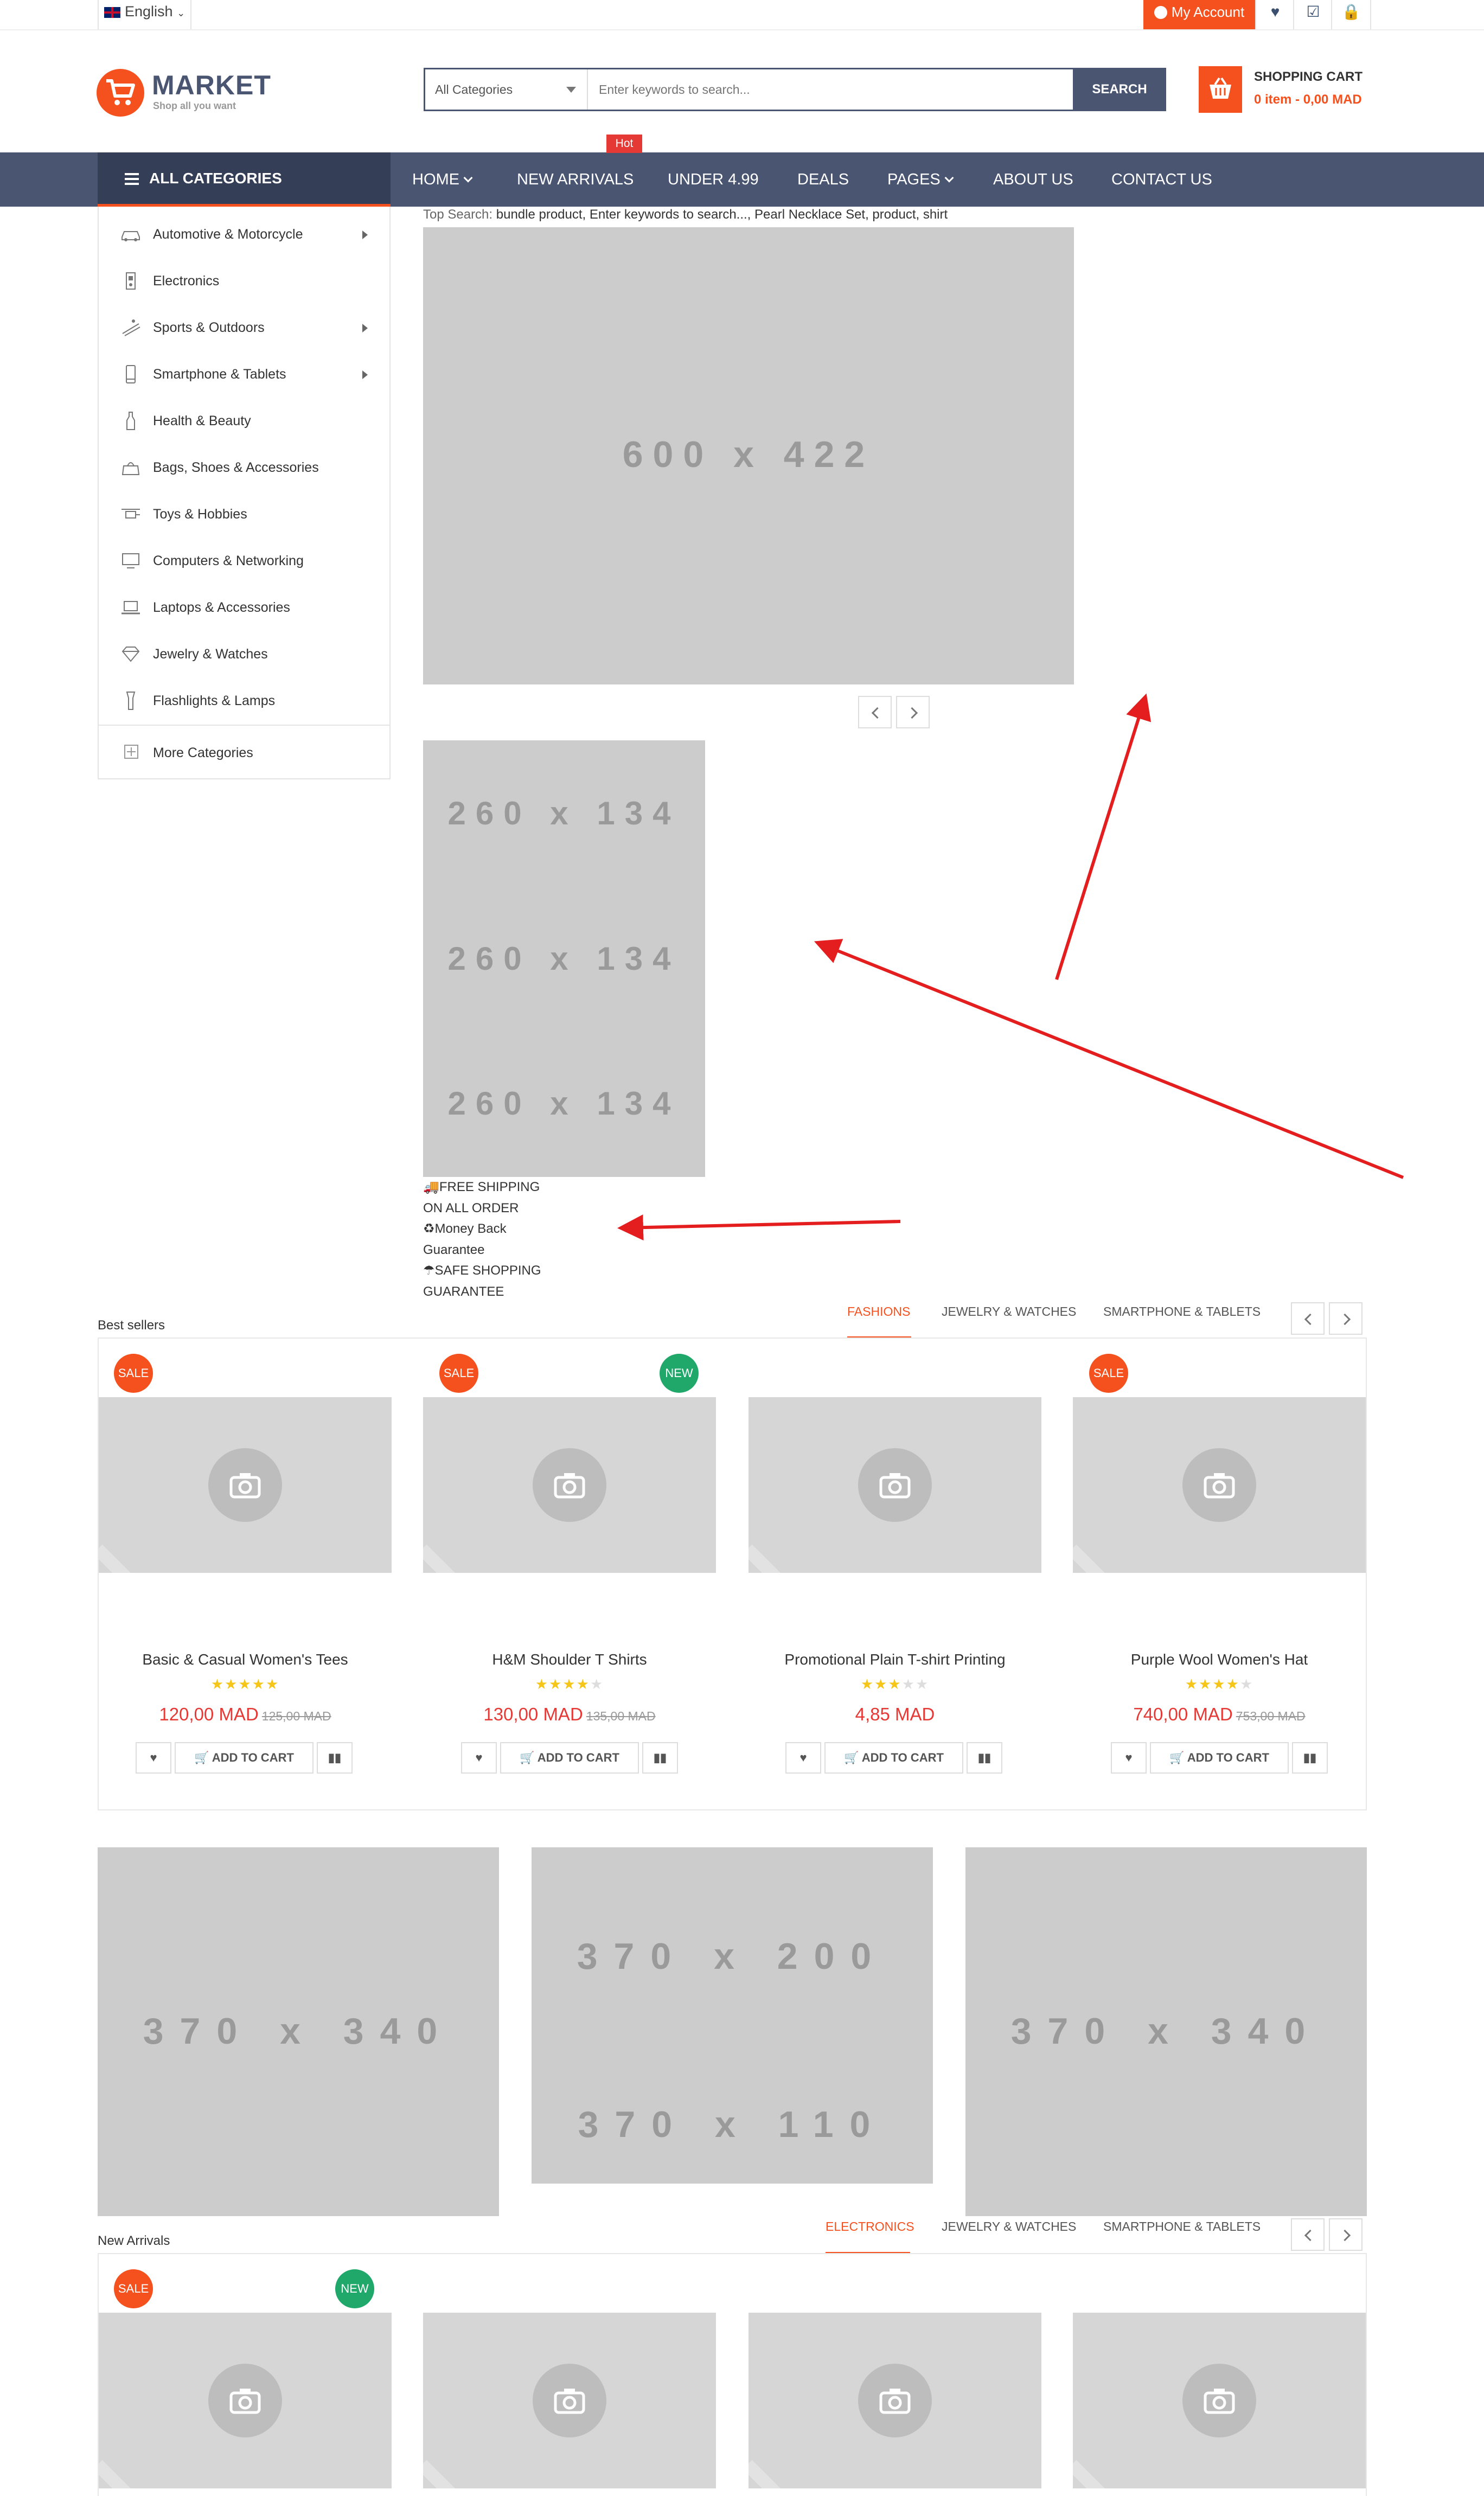  I want to click on product-name: Basic & Casual Women's Tees, so click(245, 1659).